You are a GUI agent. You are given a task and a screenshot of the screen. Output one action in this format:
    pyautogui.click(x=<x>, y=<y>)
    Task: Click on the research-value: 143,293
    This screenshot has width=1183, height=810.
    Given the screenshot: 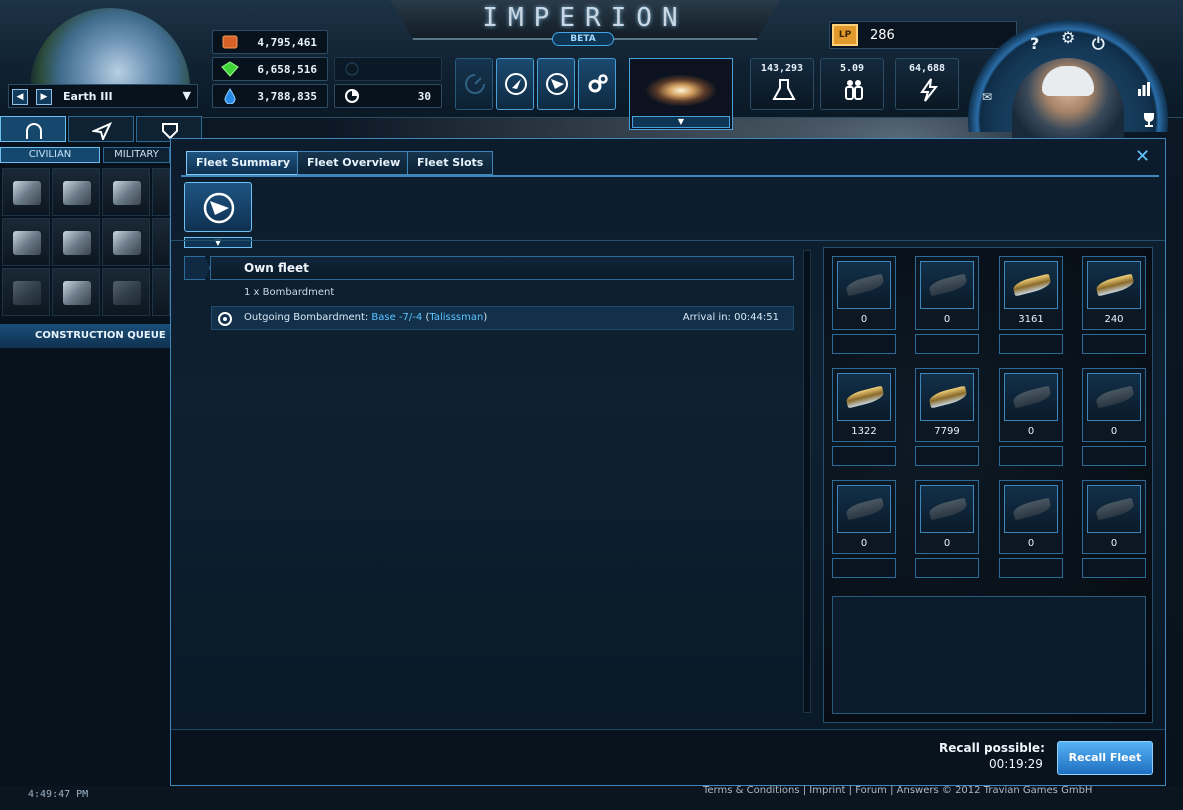 What is the action you would take?
    pyautogui.click(x=782, y=68)
    